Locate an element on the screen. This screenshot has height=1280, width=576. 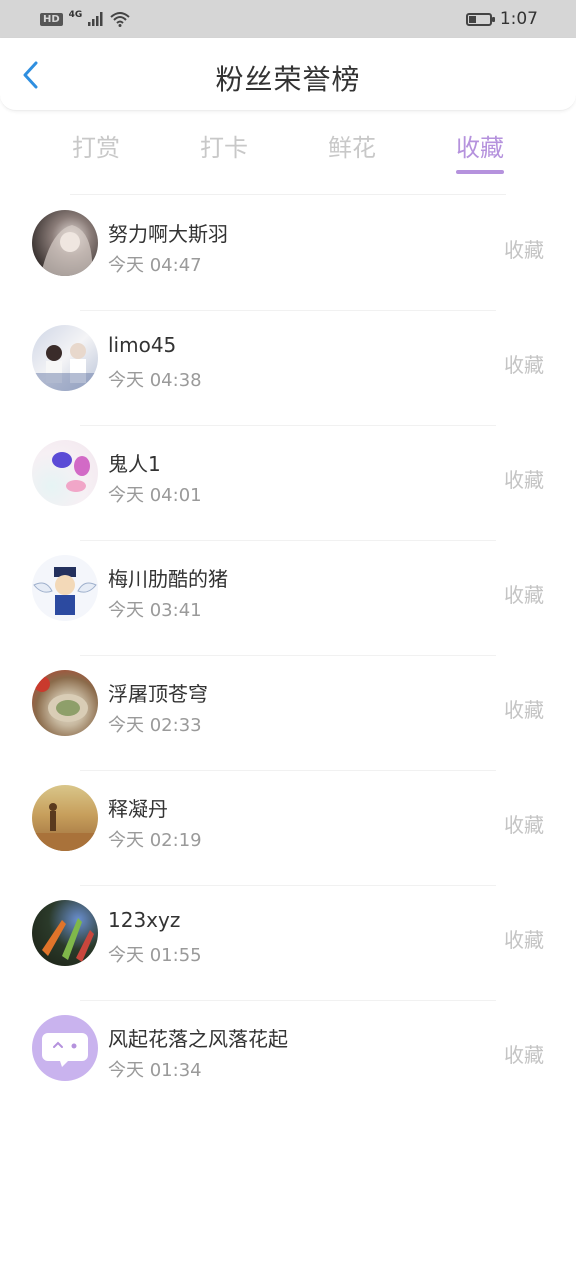
clock: 1:07 is located at coordinates (518, 19).